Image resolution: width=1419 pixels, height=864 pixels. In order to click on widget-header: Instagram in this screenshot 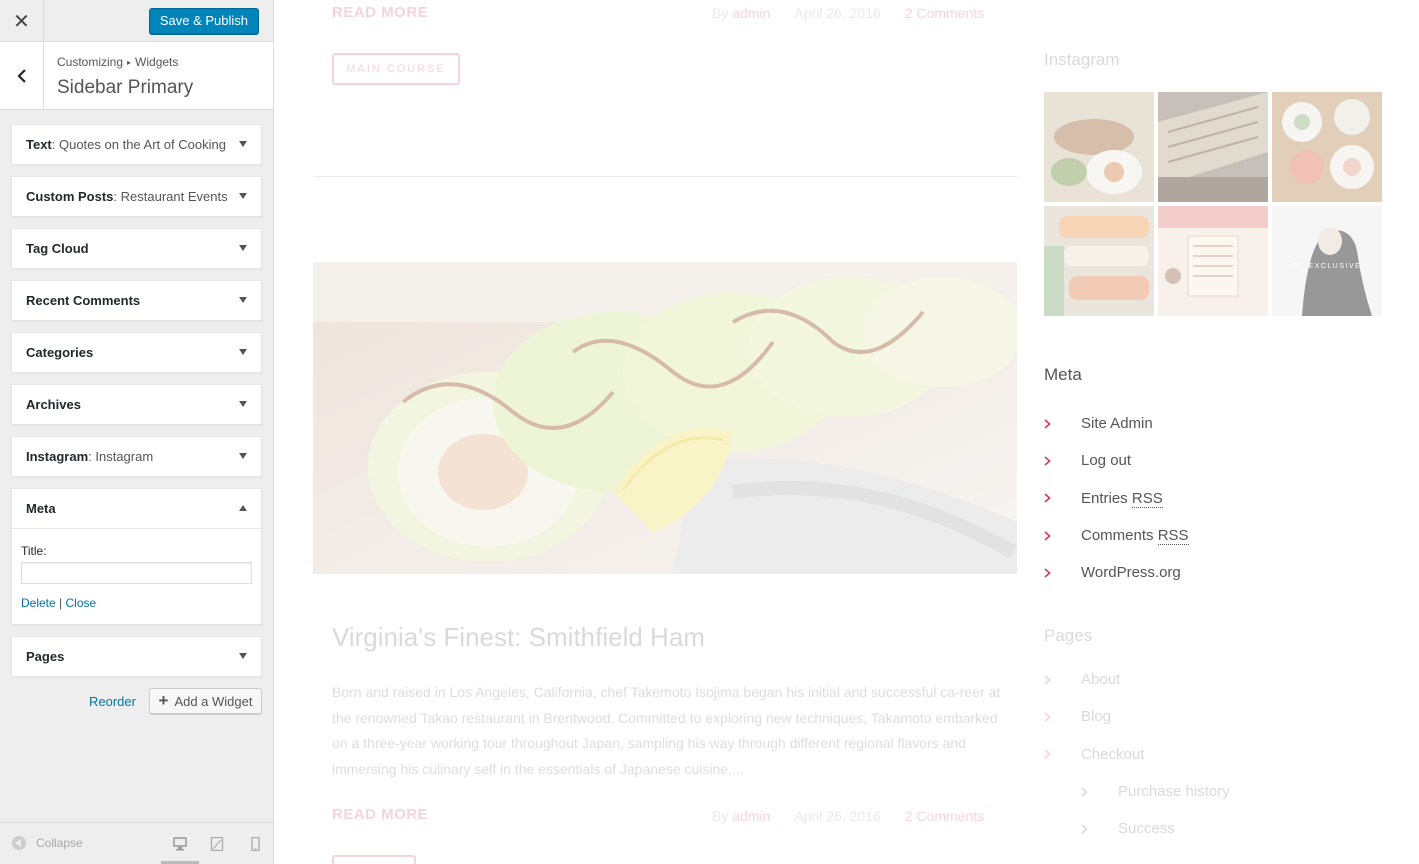, I will do `click(136, 456)`.